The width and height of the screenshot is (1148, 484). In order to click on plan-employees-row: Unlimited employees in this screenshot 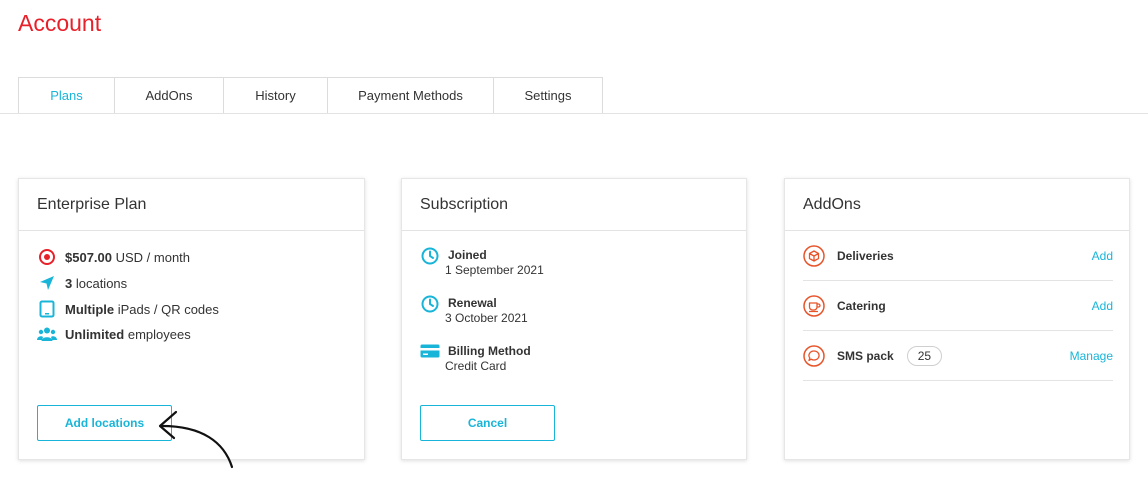, I will do `click(114, 334)`.